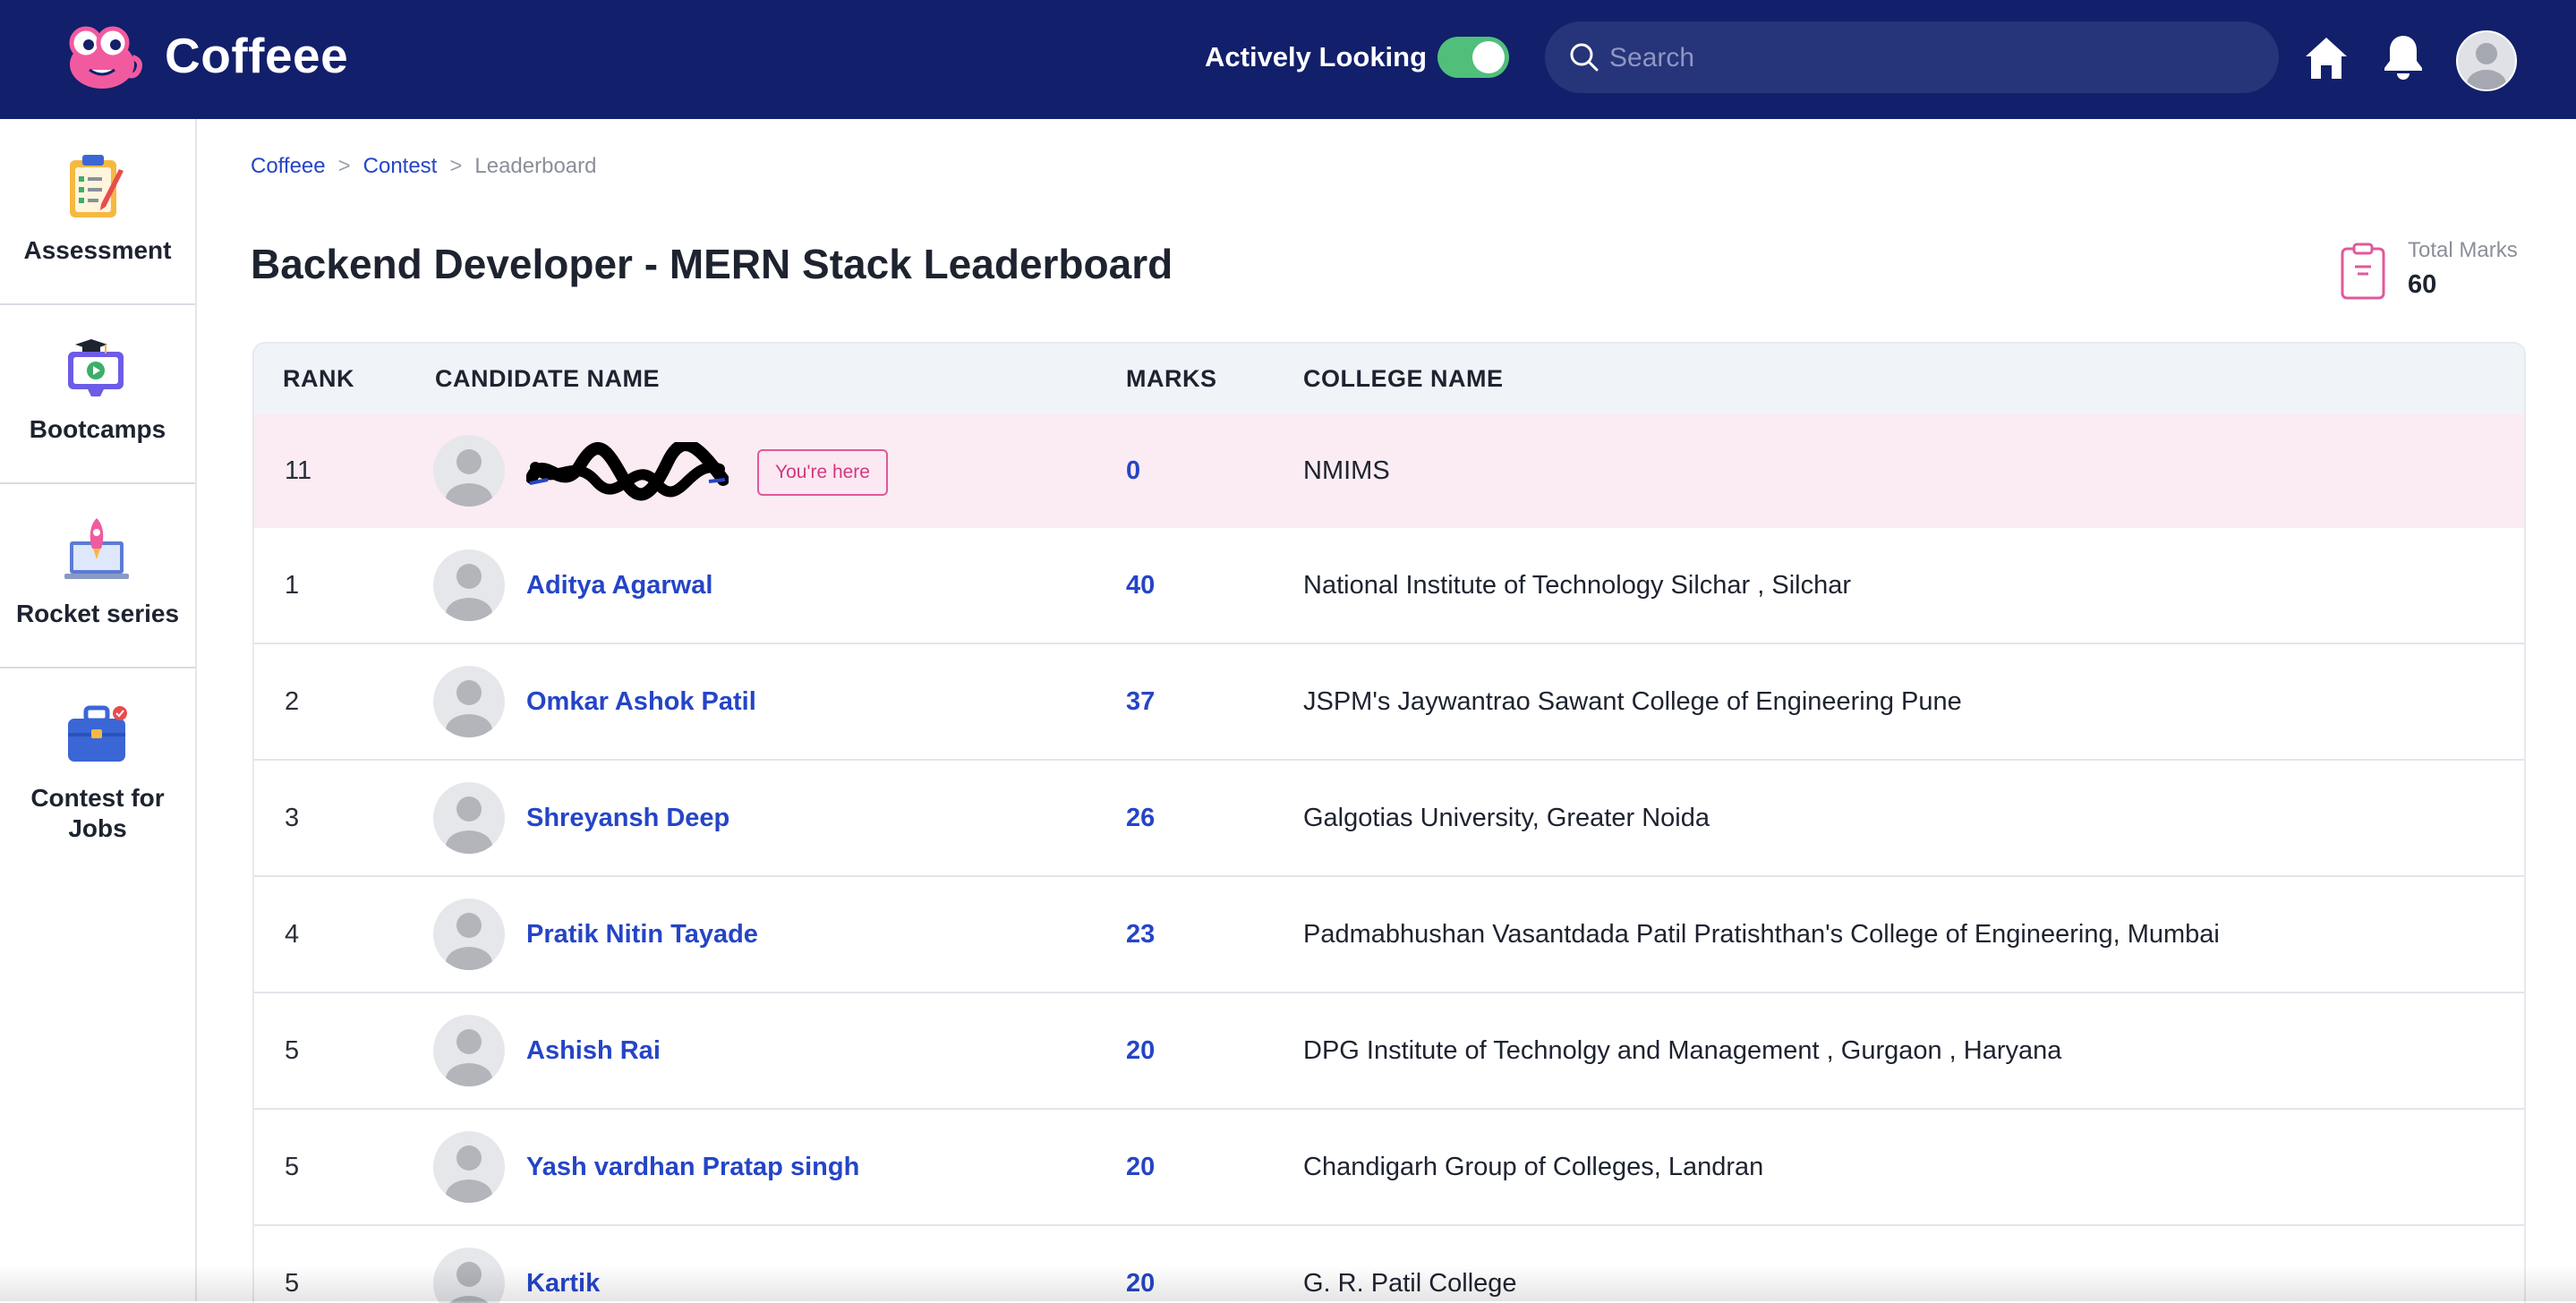 The width and height of the screenshot is (2576, 1303). What do you see at coordinates (97, 186) in the screenshot?
I see `clipboard-checklist-icon` at bounding box center [97, 186].